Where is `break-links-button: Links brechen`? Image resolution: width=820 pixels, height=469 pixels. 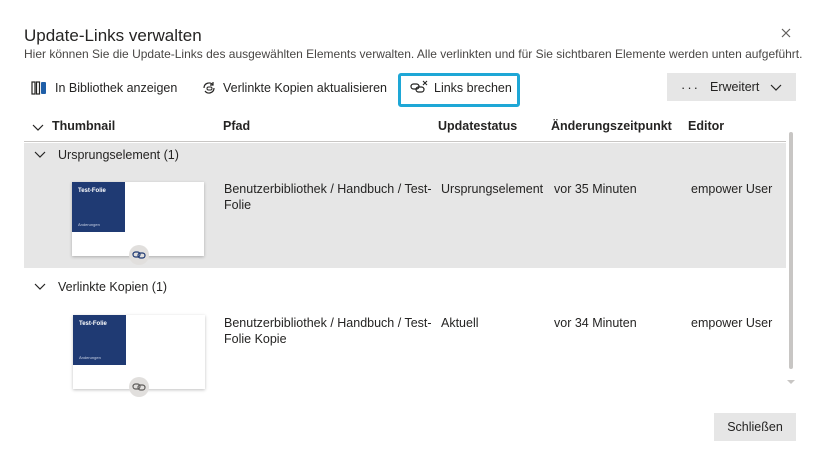
break-links-button: Links brechen is located at coordinates (461, 88).